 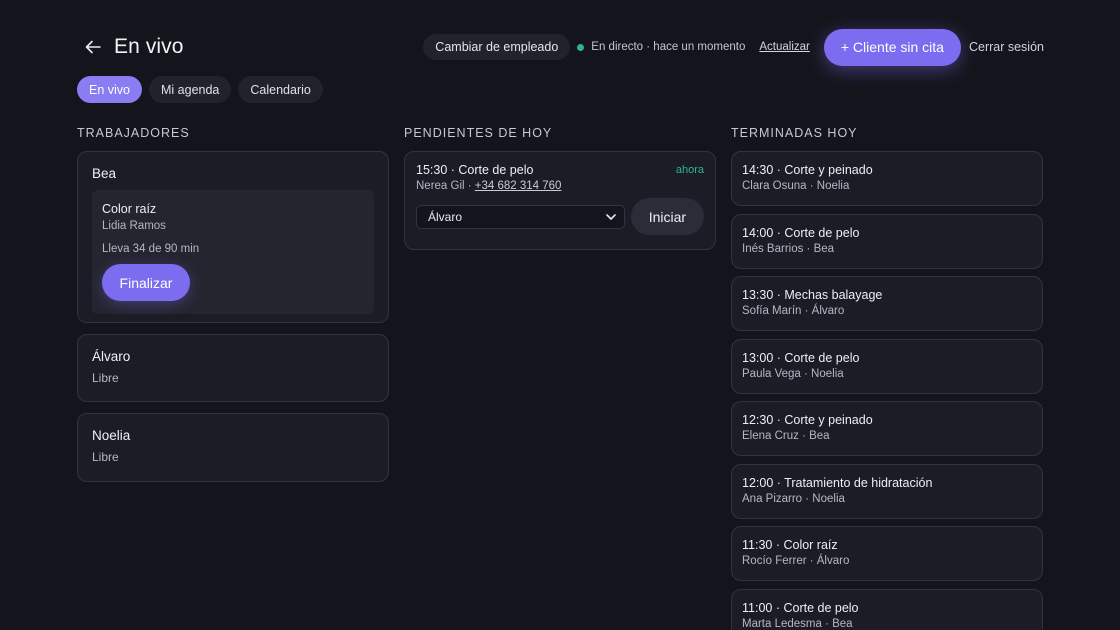 What do you see at coordinates (149, 46) in the screenshot?
I see `page-title: En vivo` at bounding box center [149, 46].